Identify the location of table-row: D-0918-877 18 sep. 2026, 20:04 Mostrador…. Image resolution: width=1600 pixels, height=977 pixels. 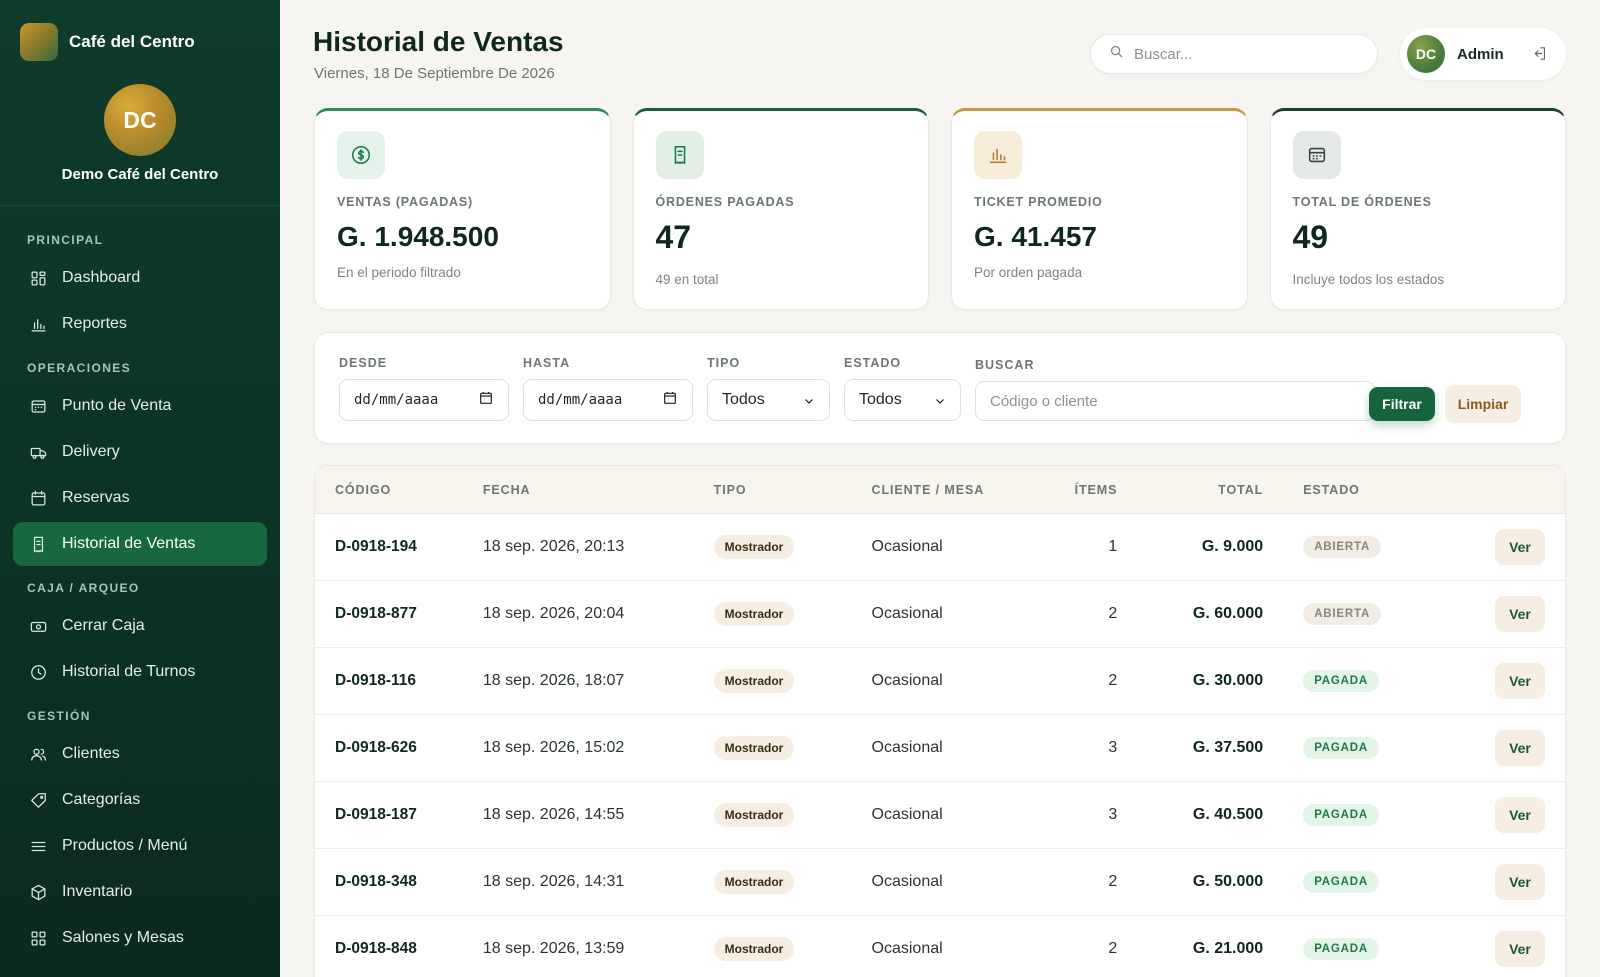
(940, 614).